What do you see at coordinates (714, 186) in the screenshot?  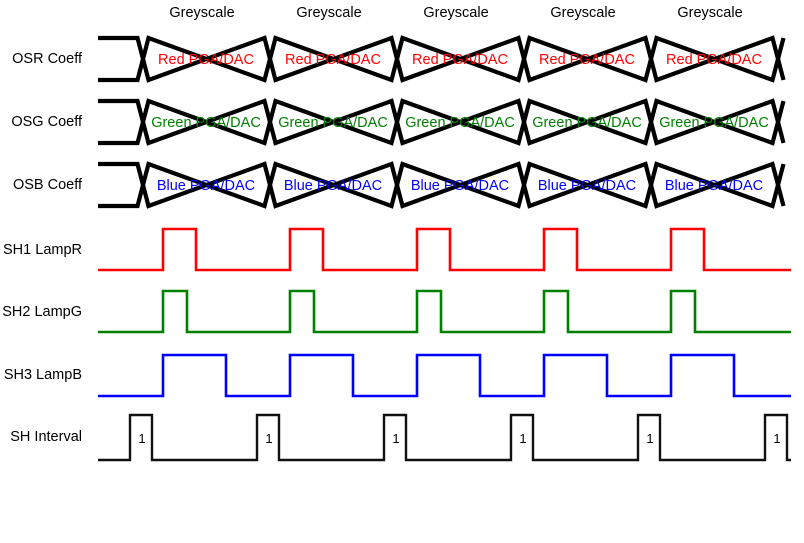 I see `bus-cell-osb-coeff-5: Blue PGA/DAC` at bounding box center [714, 186].